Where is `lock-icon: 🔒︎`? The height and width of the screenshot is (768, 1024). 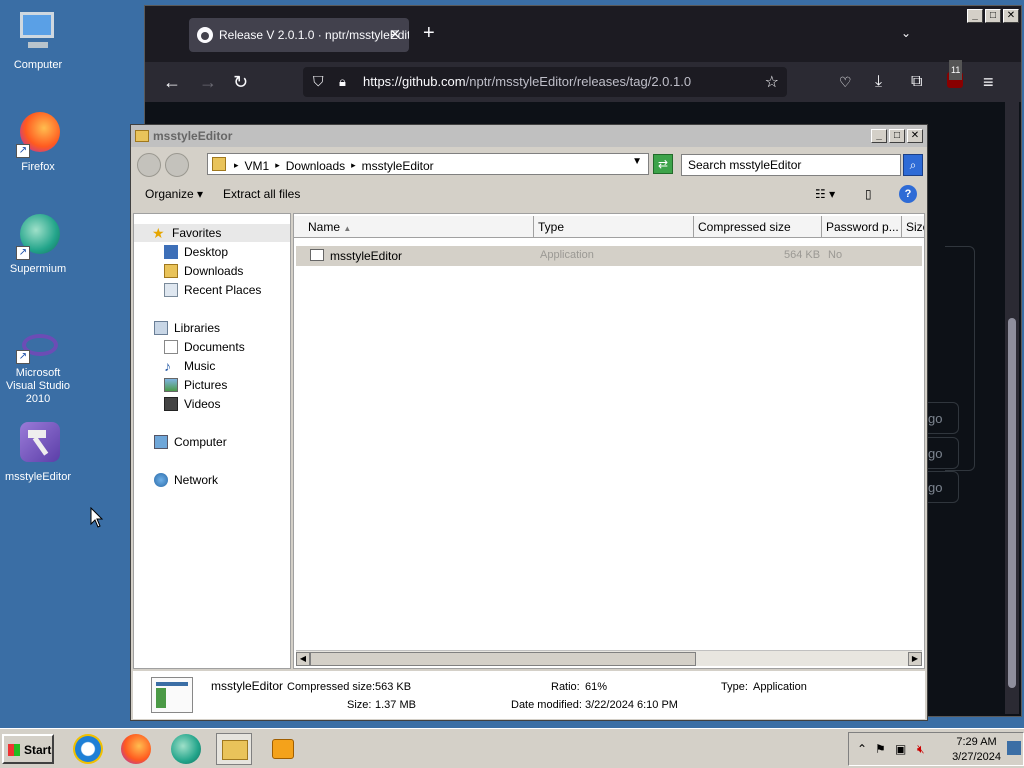
lock-icon: 🔒︎ is located at coordinates (342, 82).